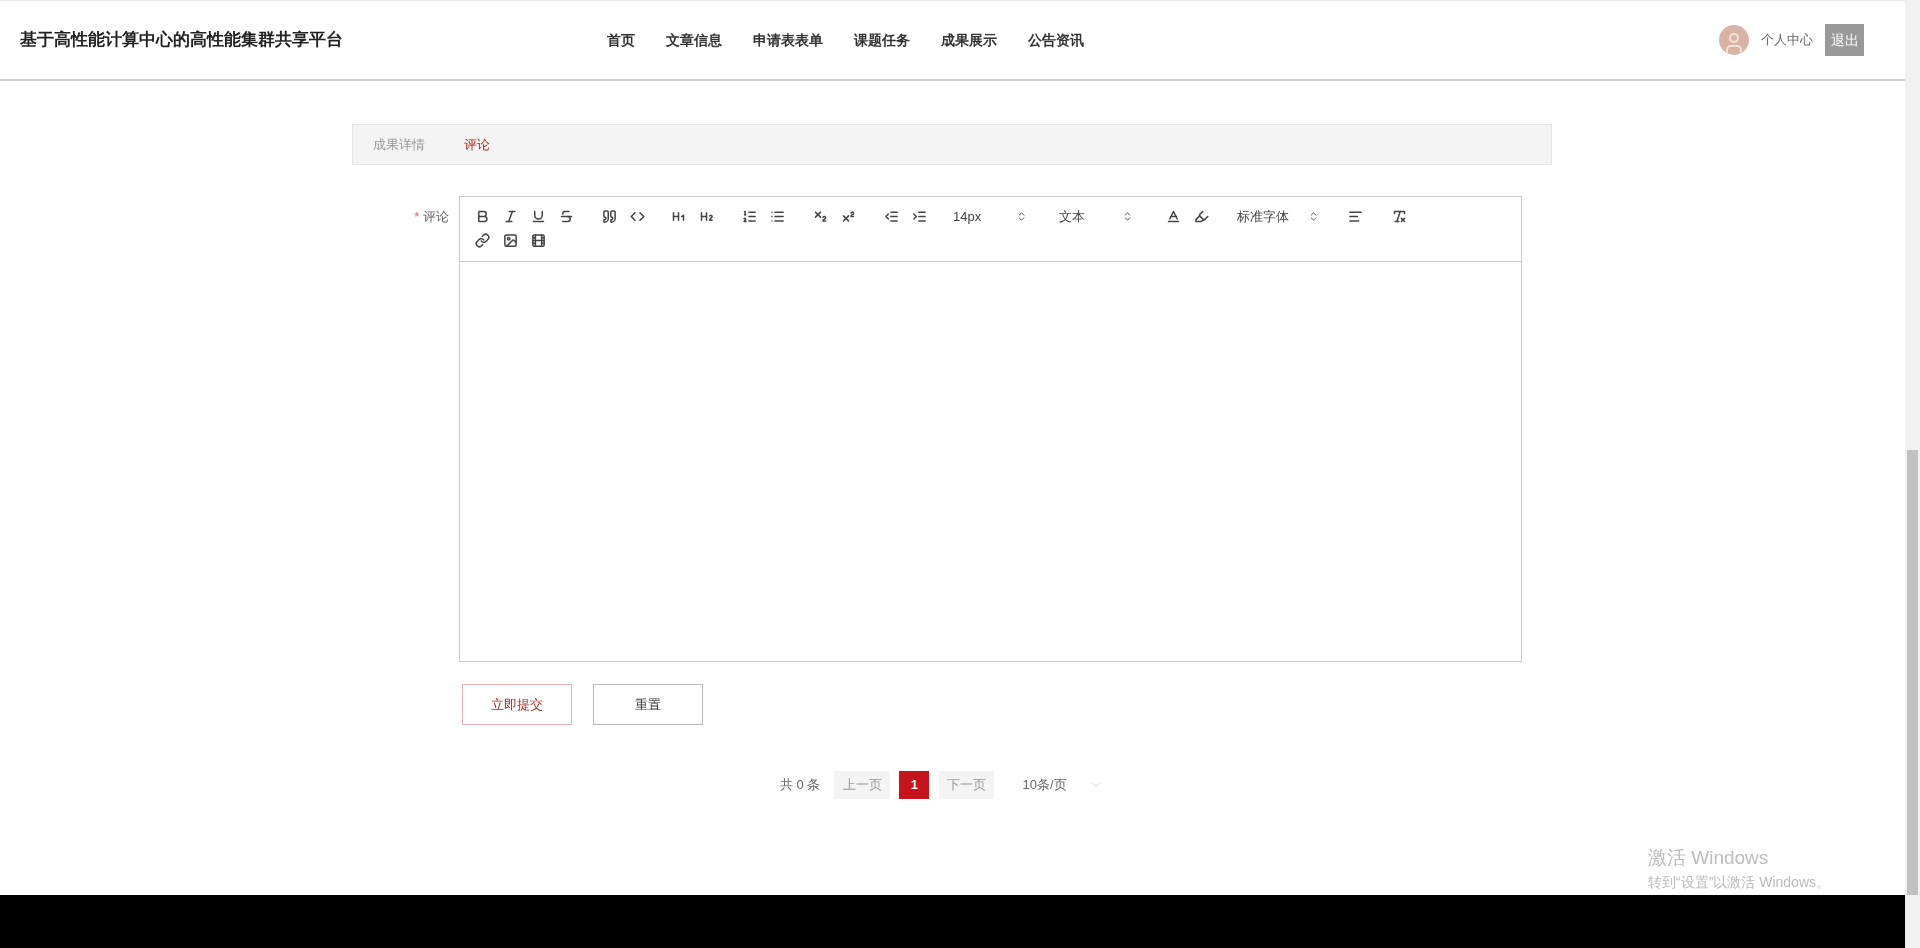 The height and width of the screenshot is (948, 1920). Describe the element at coordinates (609, 216) in the screenshot. I see `quote-icon` at that location.